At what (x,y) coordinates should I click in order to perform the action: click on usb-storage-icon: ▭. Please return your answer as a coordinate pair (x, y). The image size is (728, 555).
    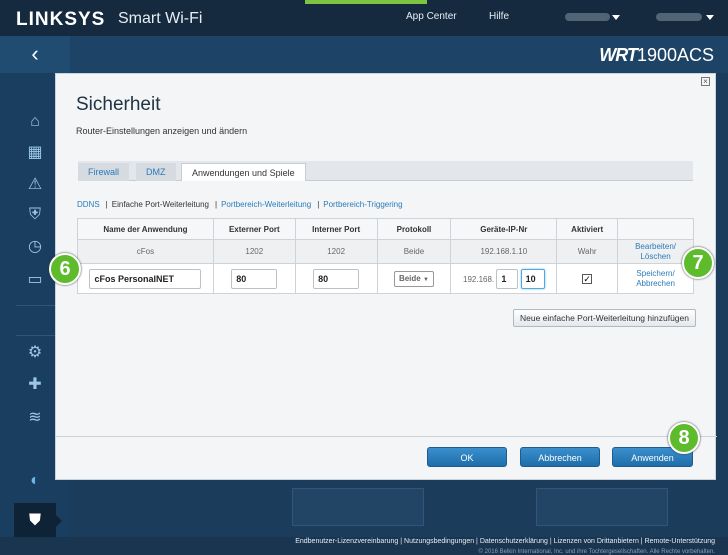
    Looking at the image, I should click on (35, 279).